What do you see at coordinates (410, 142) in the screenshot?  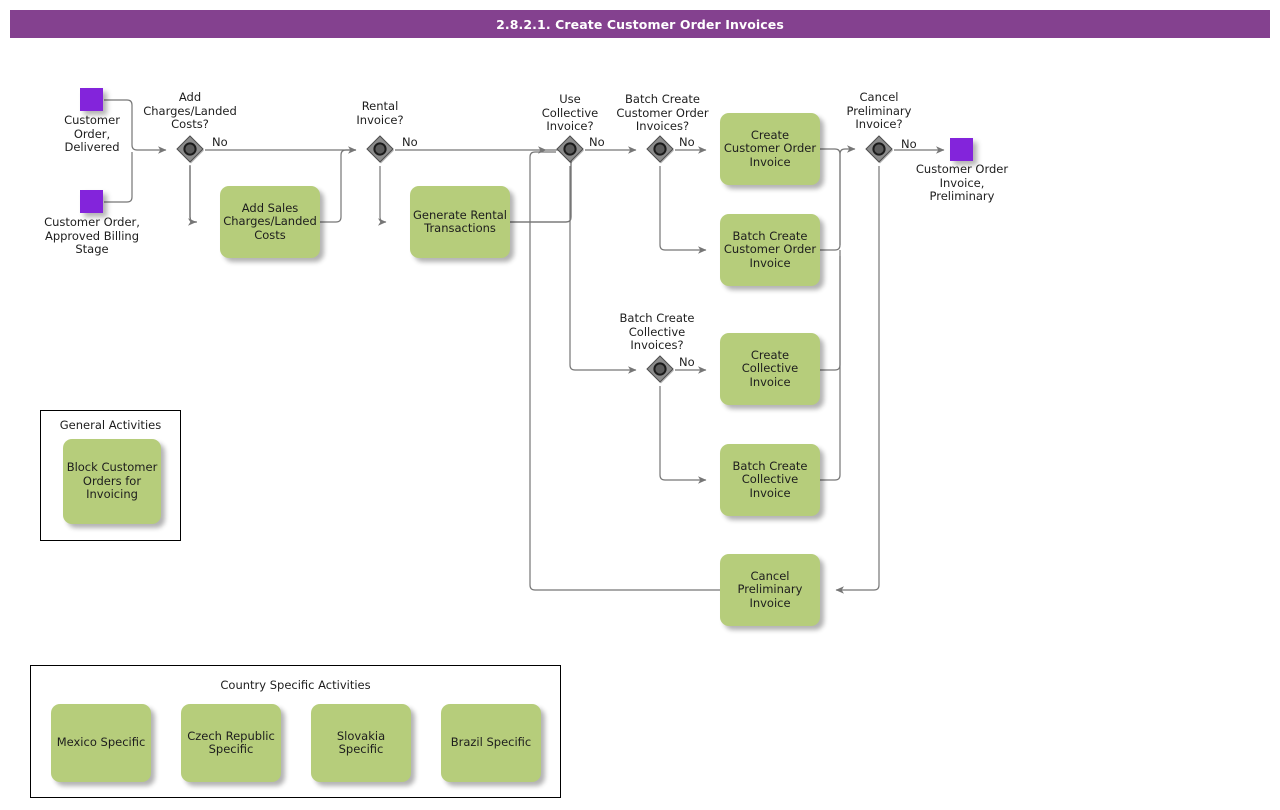 I see `gateway-rental-invoice-no-label: No` at bounding box center [410, 142].